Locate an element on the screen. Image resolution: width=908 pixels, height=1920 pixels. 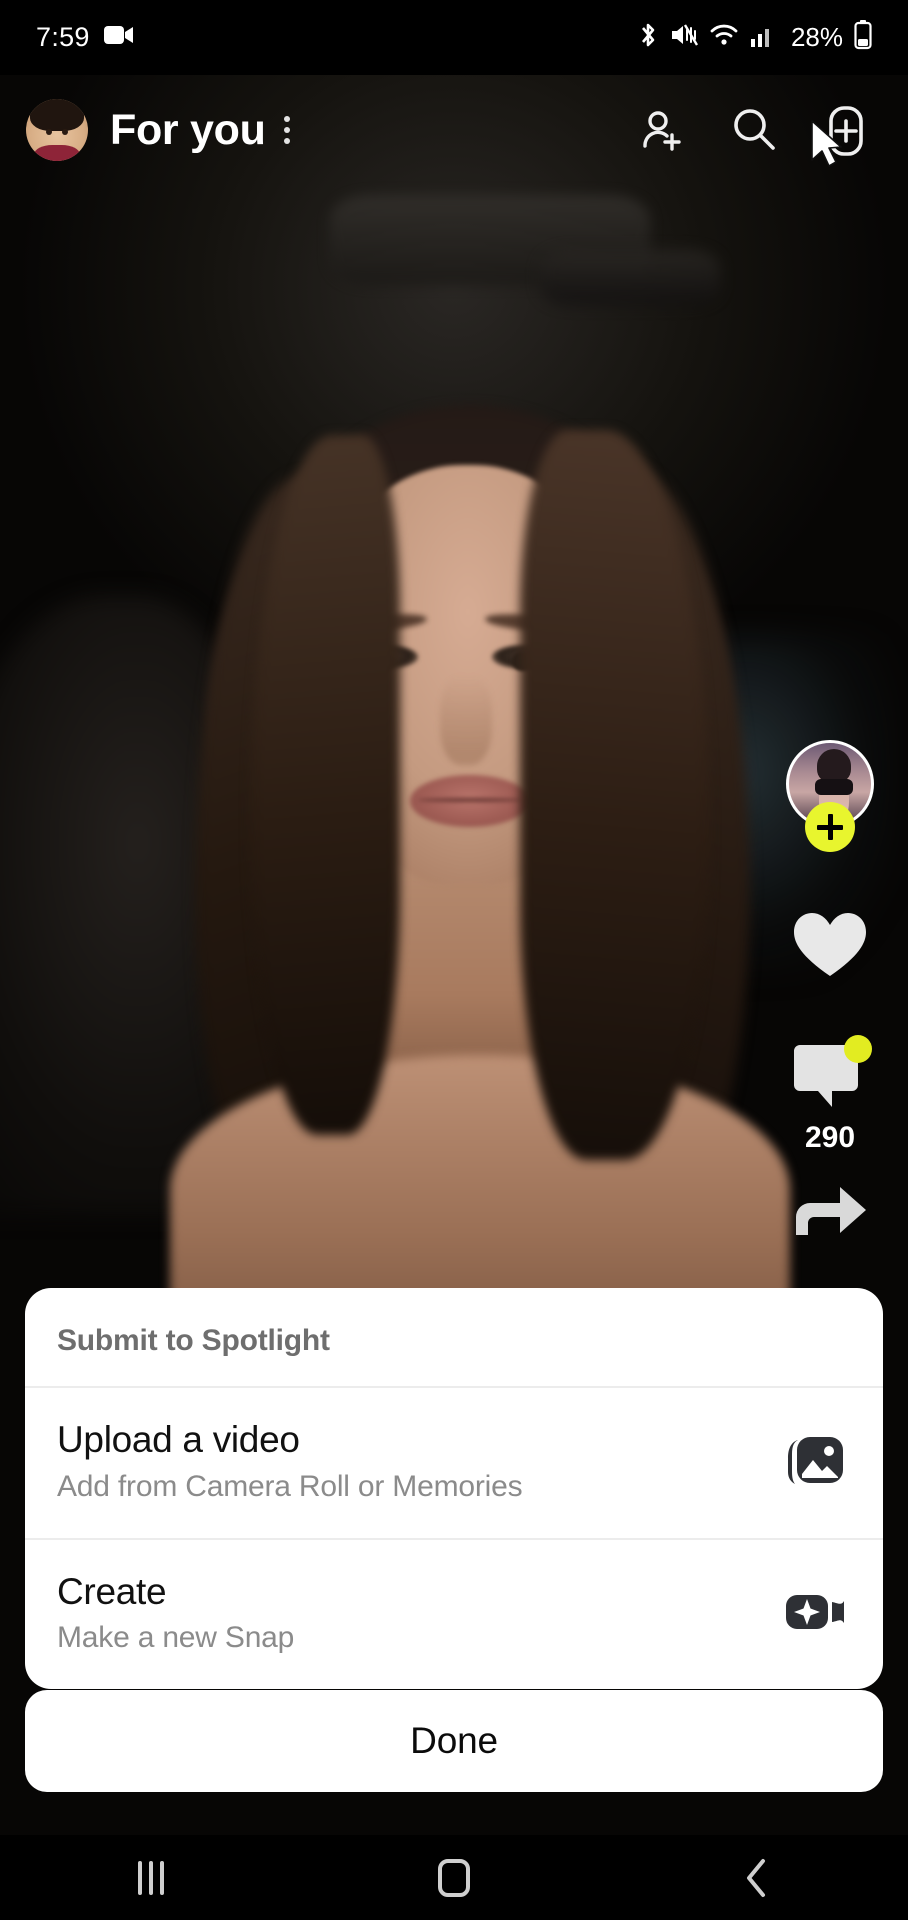
share-arrow-icon is located at coordinates (830, 1210).